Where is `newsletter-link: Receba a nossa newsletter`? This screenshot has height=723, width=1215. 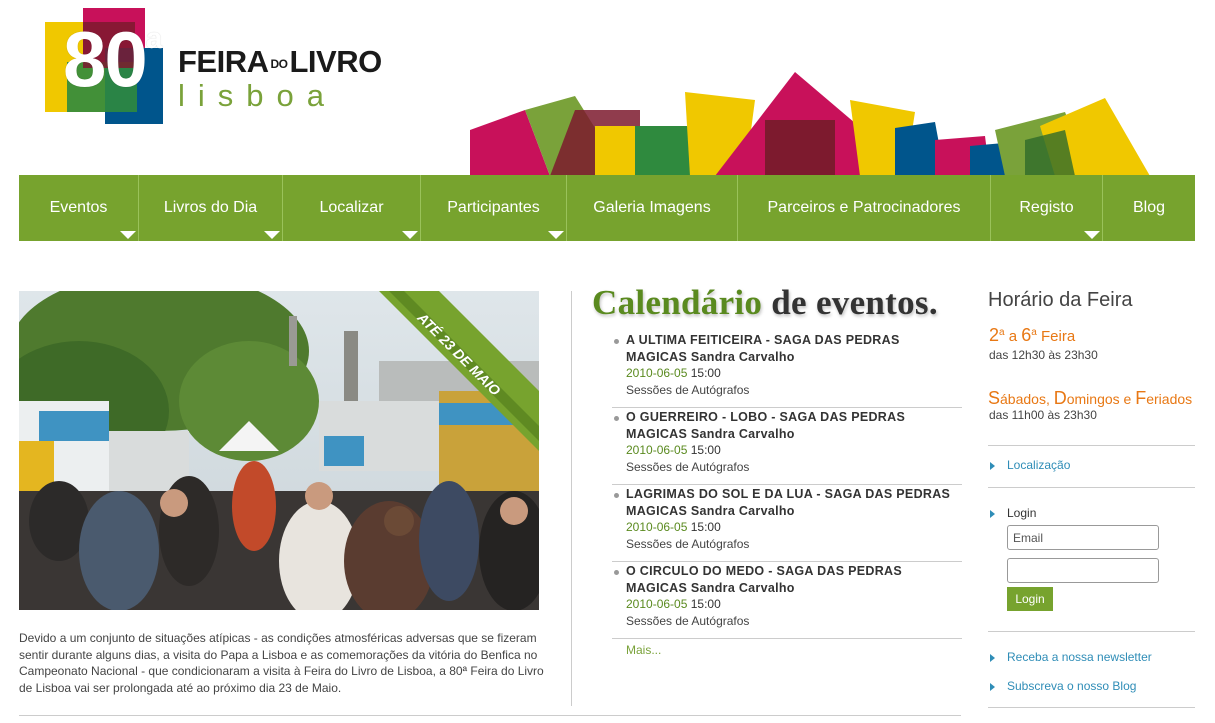
newsletter-link: Receba a nossa newsletter is located at coordinates (1071, 657).